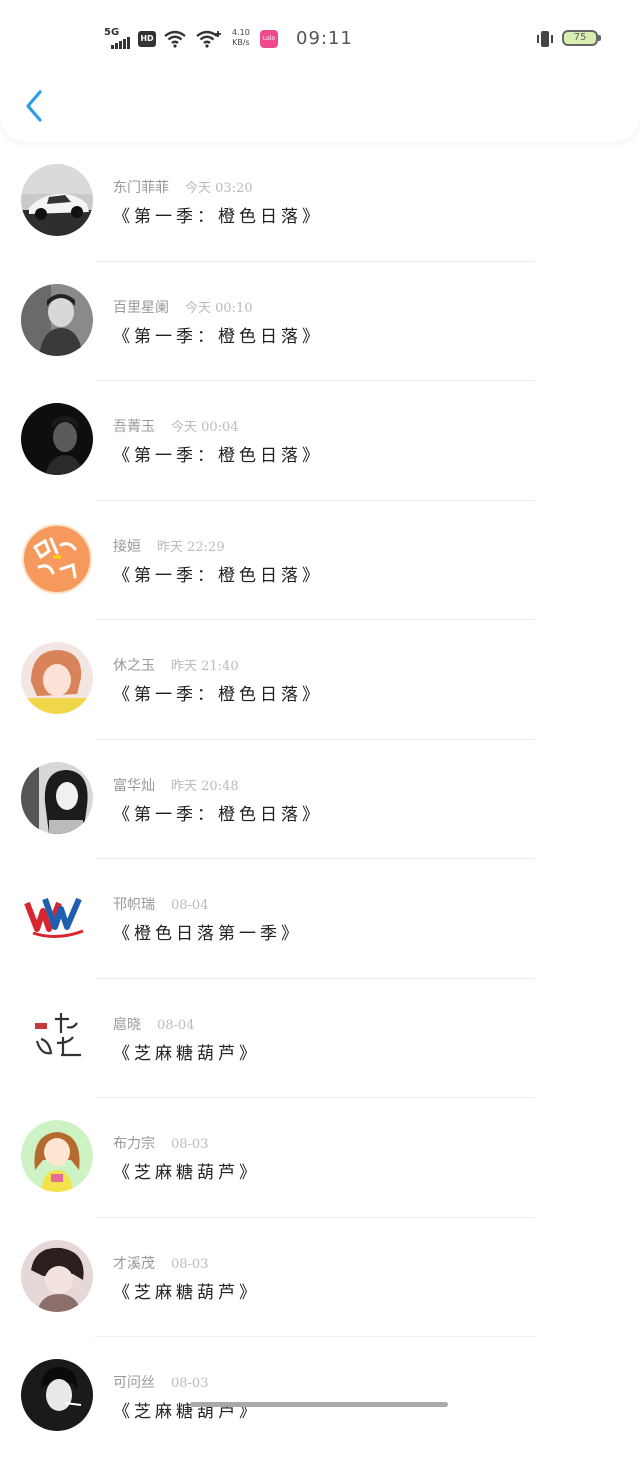 The image size is (640, 1457). I want to click on message-time: 昨天 22:29, so click(191, 547).